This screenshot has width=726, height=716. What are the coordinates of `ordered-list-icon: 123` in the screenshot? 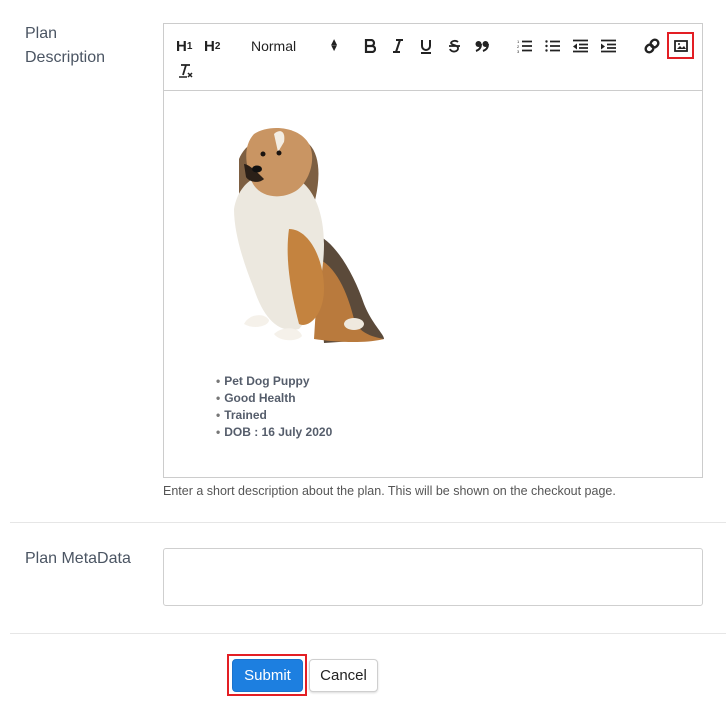 It's located at (524, 46).